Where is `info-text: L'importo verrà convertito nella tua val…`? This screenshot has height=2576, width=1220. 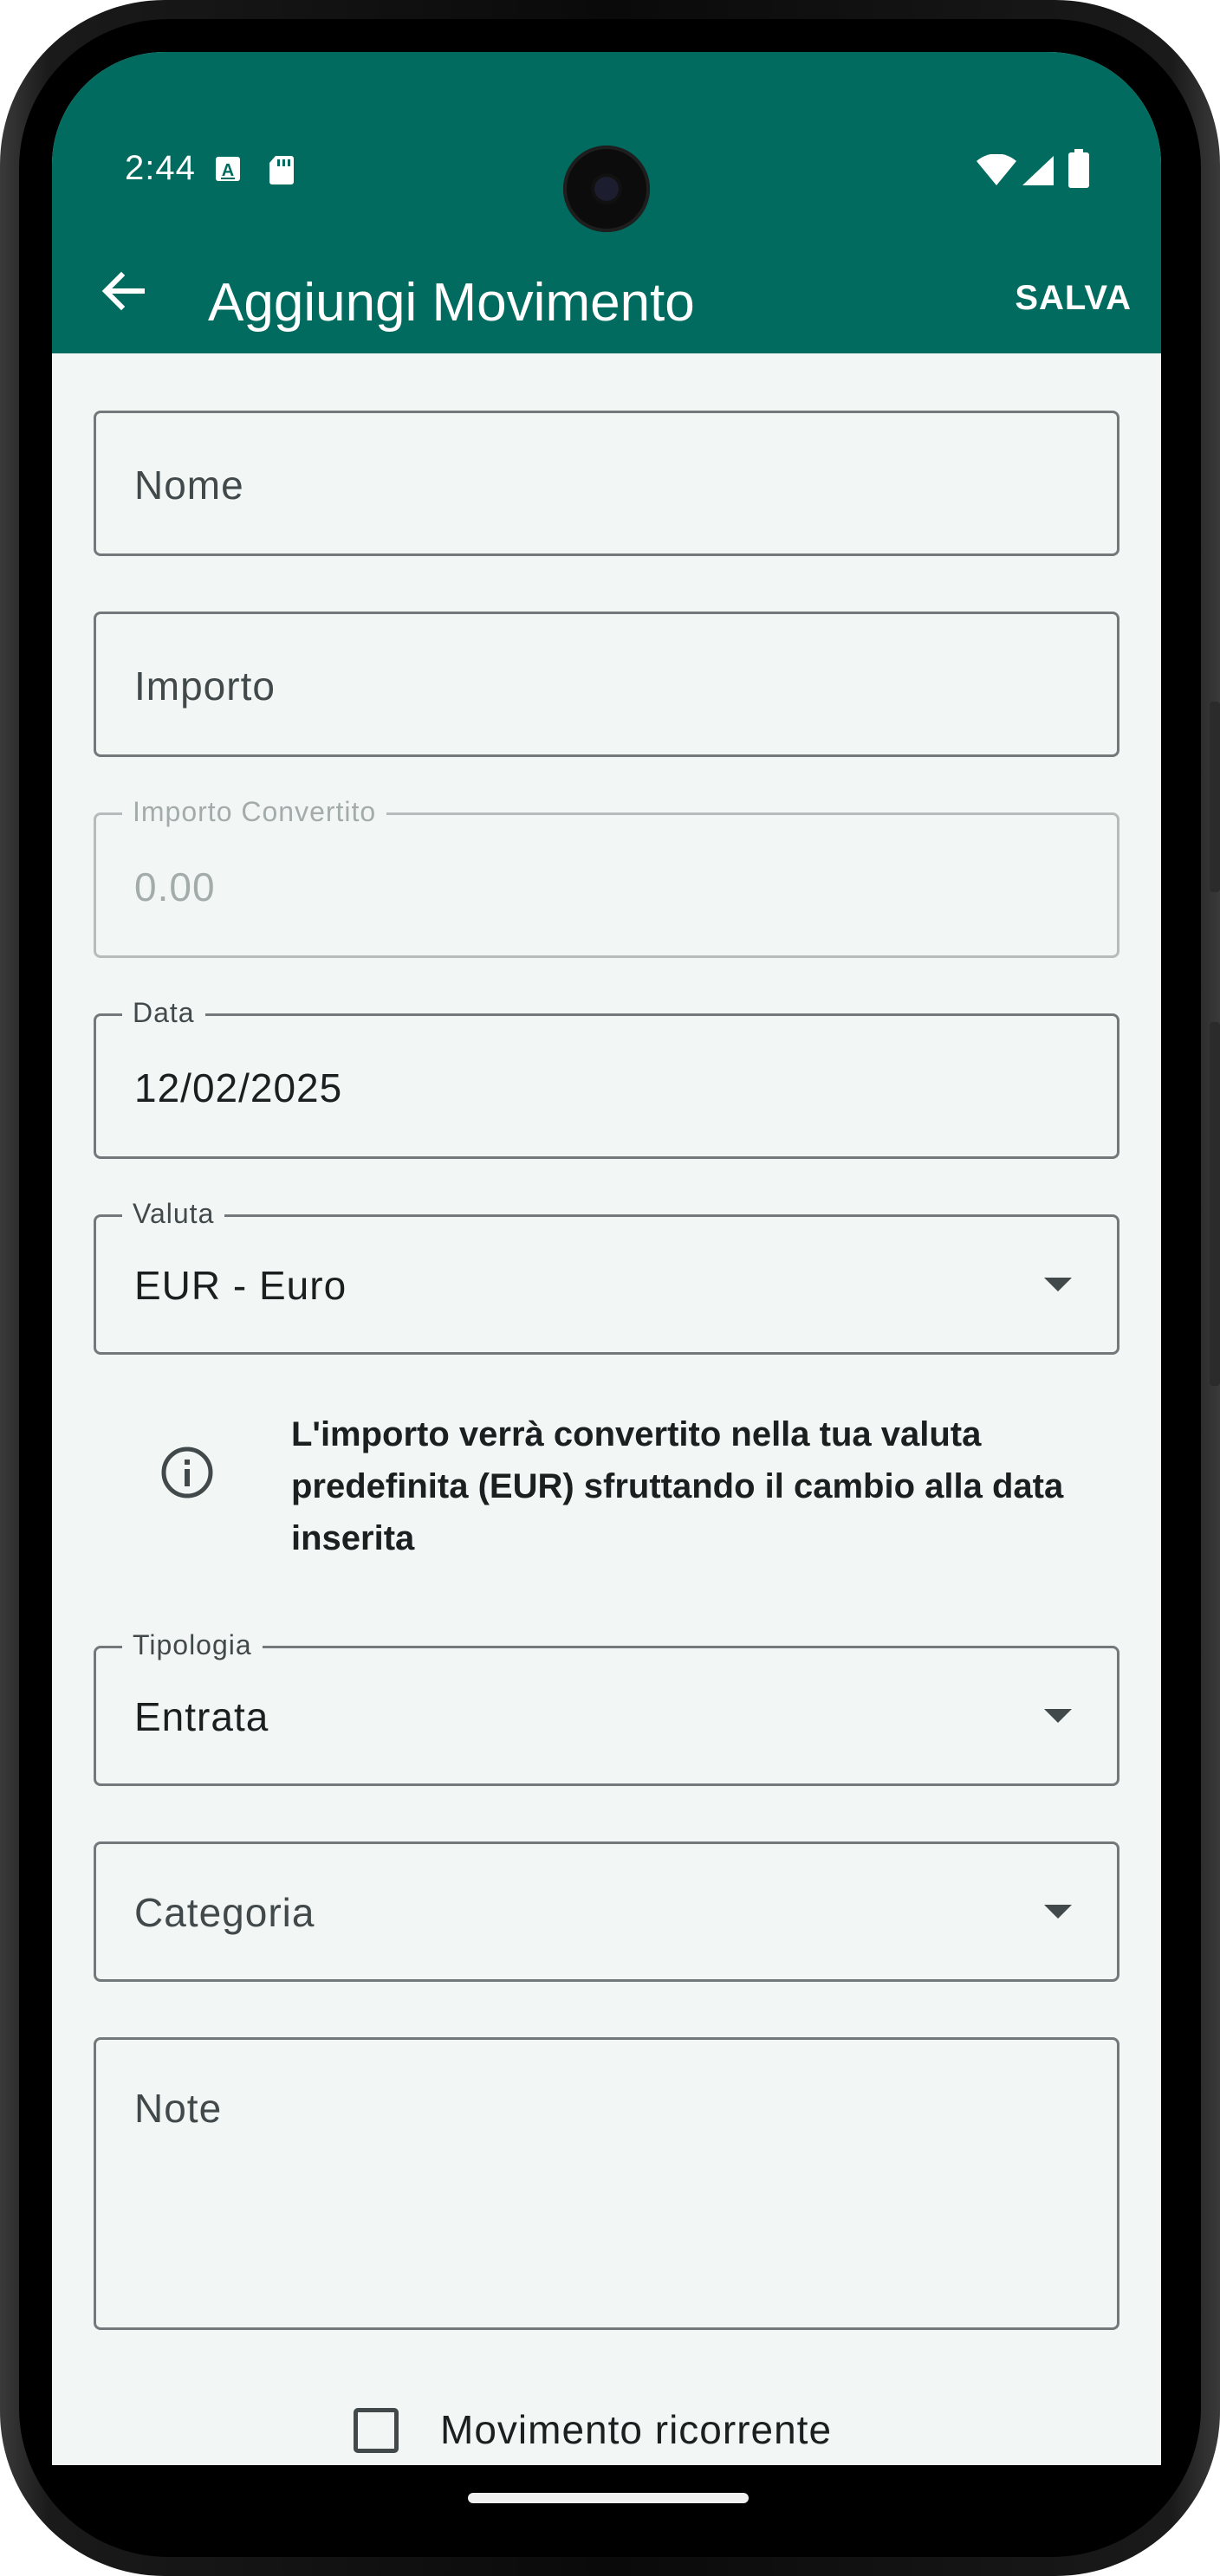
info-text: L'importo verrà convertito nella tua val… is located at coordinates (677, 1486).